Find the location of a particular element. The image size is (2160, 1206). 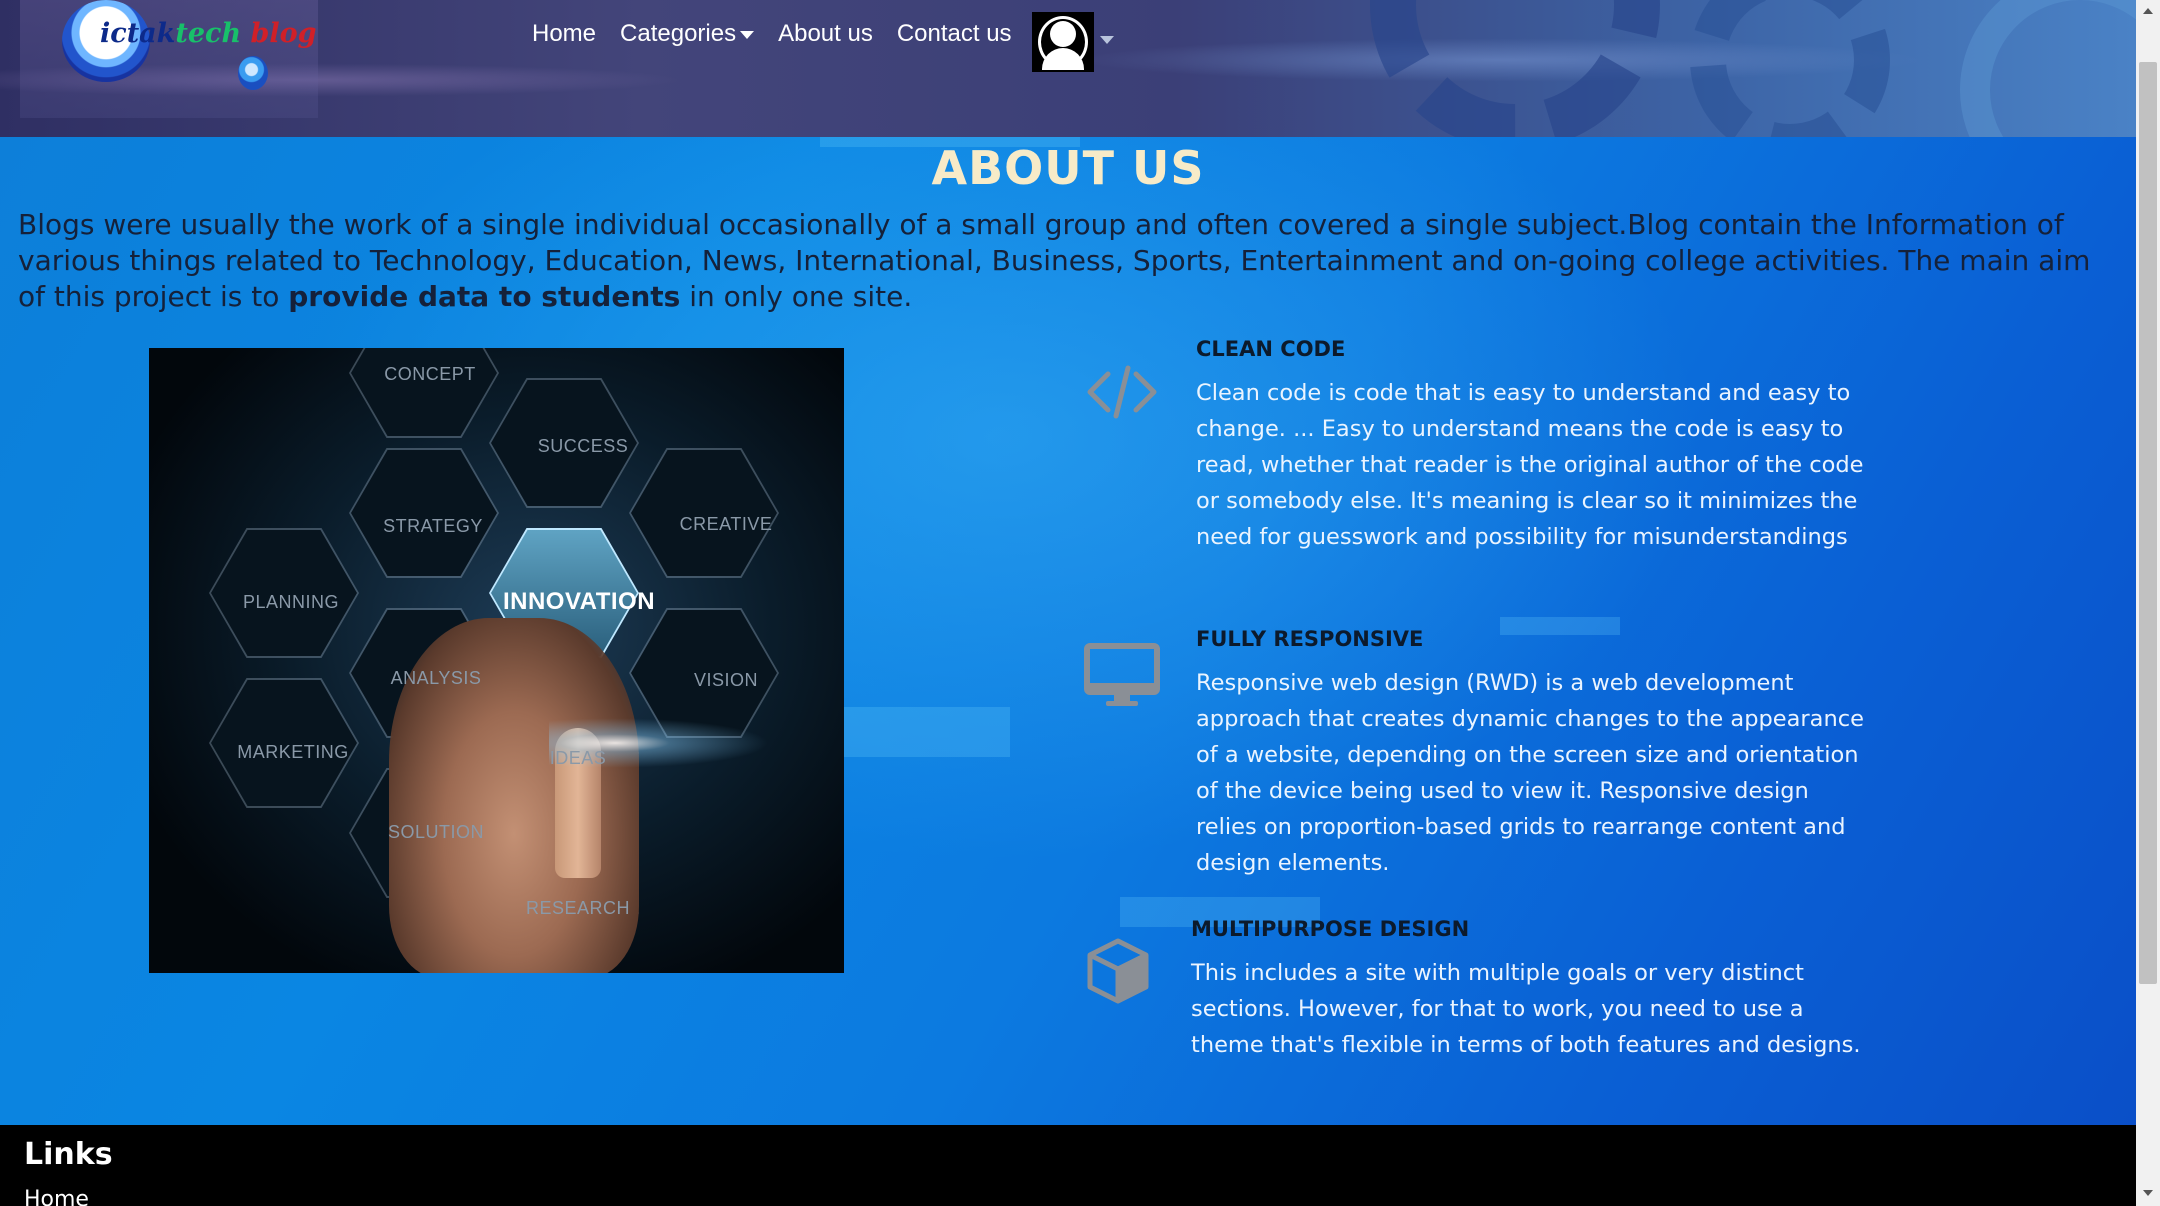

logo-text: ictaktech blog is located at coordinates (208, 33).